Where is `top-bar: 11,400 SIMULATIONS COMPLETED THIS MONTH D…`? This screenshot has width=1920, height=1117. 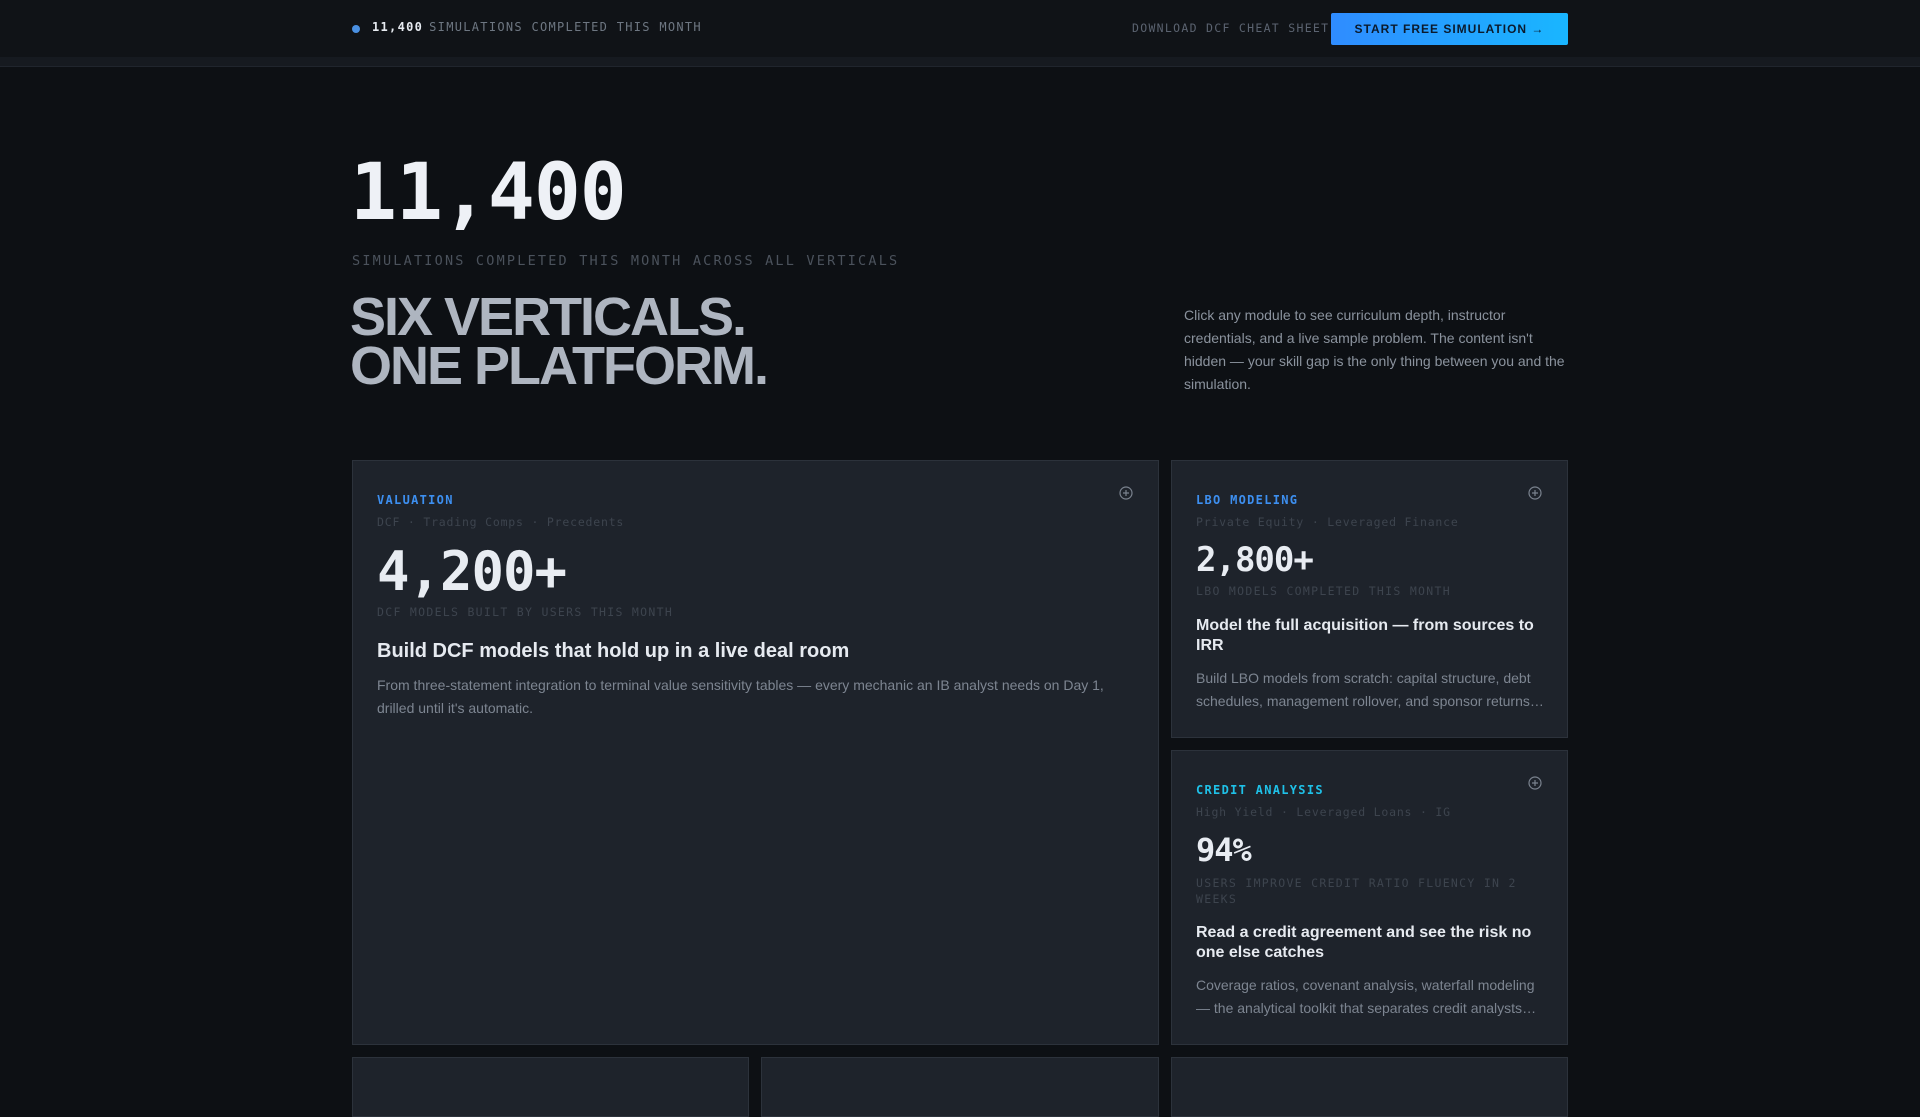 top-bar: 11,400 SIMULATIONS COMPLETED THIS MONTH D… is located at coordinates (960, 29).